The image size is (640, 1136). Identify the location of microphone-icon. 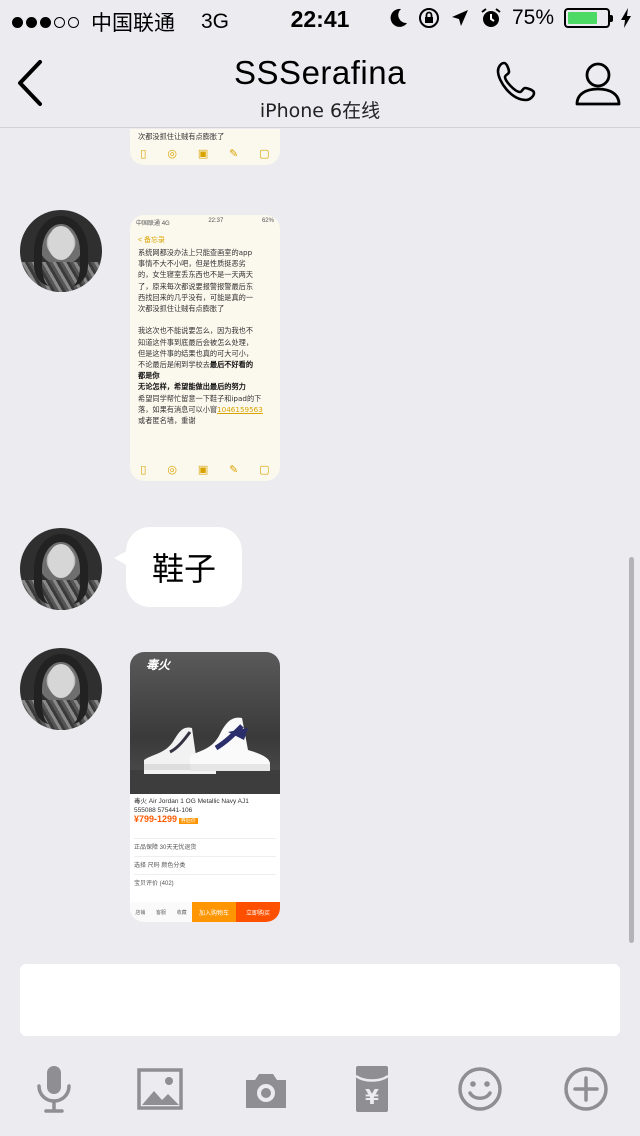
(54, 1089).